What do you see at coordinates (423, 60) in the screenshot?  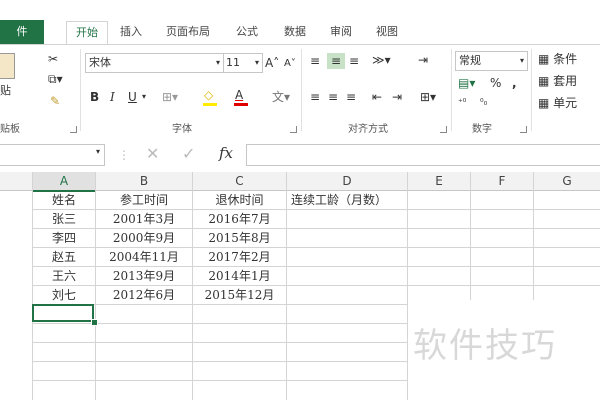 I see `wrap-text-icon: ⇥` at bounding box center [423, 60].